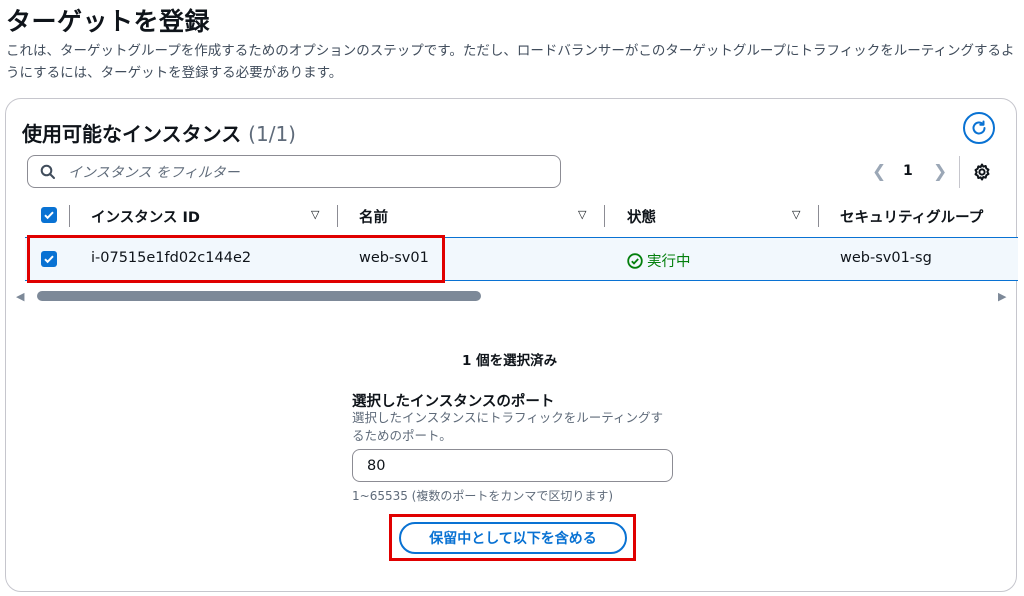 Image resolution: width=1024 pixels, height=596 pixels. What do you see at coordinates (510, 361) in the screenshot?
I see `selected-count: 1 個を選択済み` at bounding box center [510, 361].